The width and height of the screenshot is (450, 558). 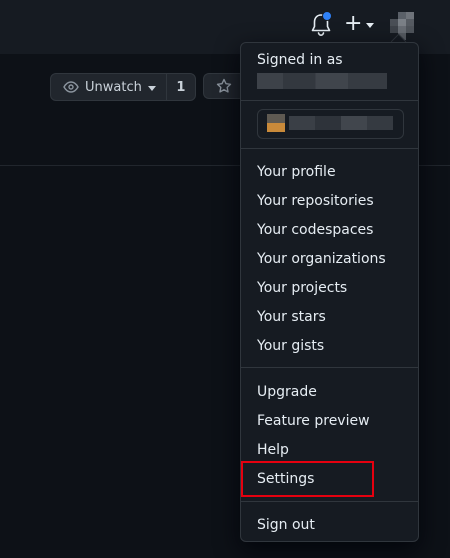 What do you see at coordinates (307, 479) in the screenshot?
I see `settings-highlight-box` at bounding box center [307, 479].